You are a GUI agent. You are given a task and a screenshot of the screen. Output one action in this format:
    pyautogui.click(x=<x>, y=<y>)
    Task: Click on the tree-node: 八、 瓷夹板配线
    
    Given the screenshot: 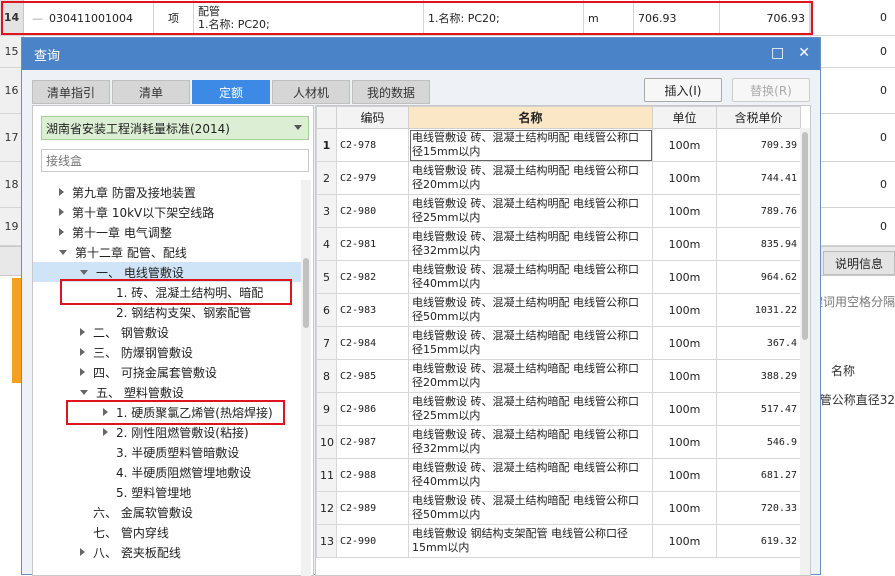 What is the action you would take?
    pyautogui.click(x=130, y=552)
    